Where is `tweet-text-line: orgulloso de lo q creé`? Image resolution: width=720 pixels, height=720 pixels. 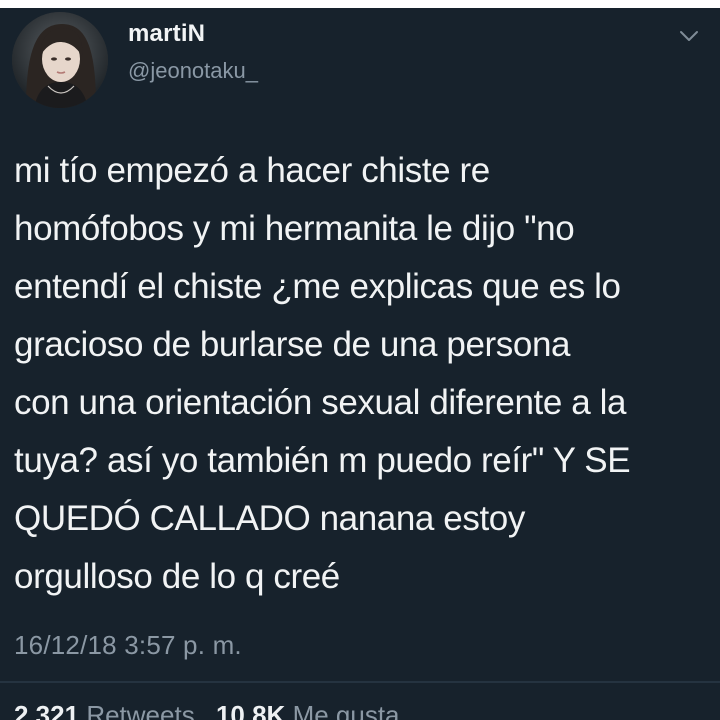 tweet-text-line: orgulloso de lo q creé is located at coordinates (177, 576).